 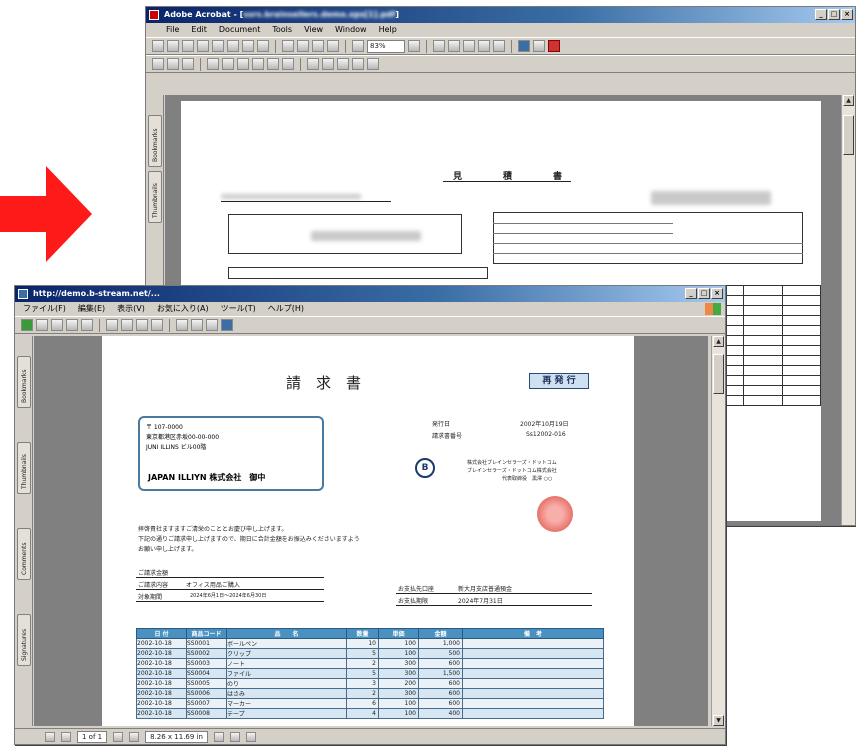 I want to click on close-button: ×, so click(x=847, y=14).